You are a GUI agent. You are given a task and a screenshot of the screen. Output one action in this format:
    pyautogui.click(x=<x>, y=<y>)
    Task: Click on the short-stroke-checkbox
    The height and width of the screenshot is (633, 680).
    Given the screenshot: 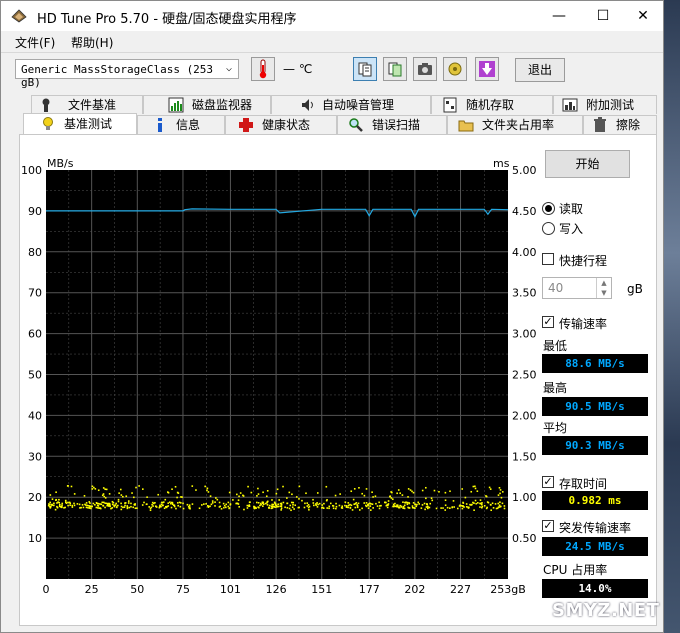 What is the action you would take?
    pyautogui.click(x=548, y=259)
    